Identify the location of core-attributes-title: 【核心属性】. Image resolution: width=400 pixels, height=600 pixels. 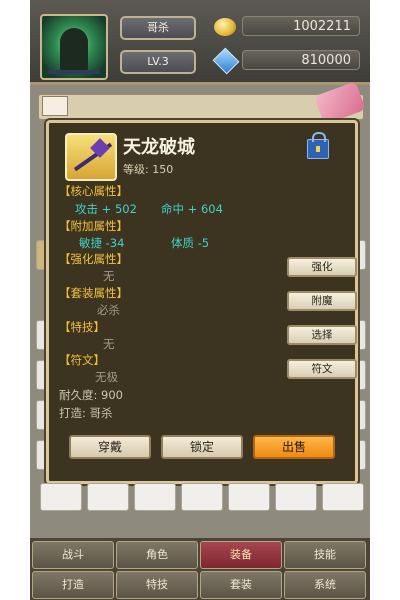
(93, 191).